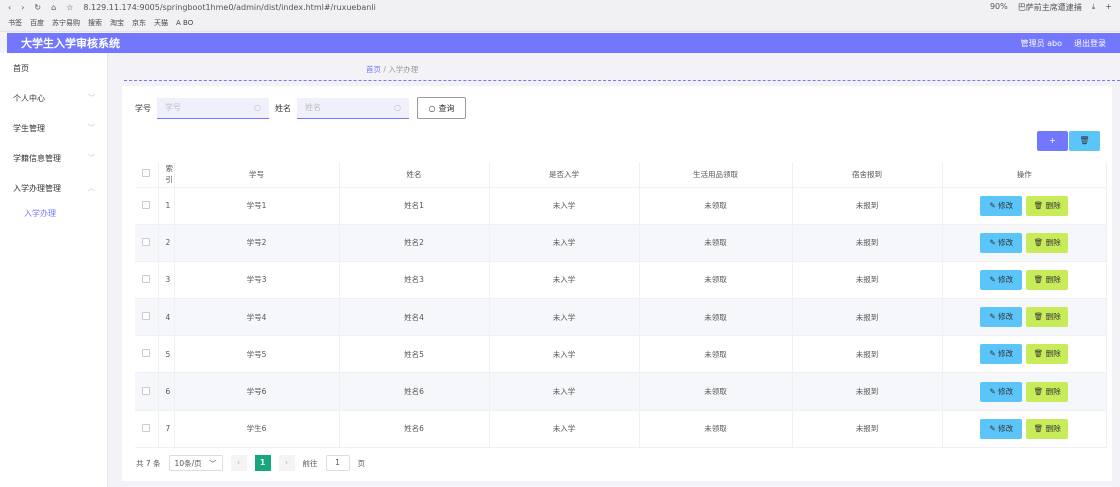 This screenshot has width=1120, height=487. Describe the element at coordinates (867, 175) in the screenshot. I see `col-dorm: 宿舍报到` at that location.